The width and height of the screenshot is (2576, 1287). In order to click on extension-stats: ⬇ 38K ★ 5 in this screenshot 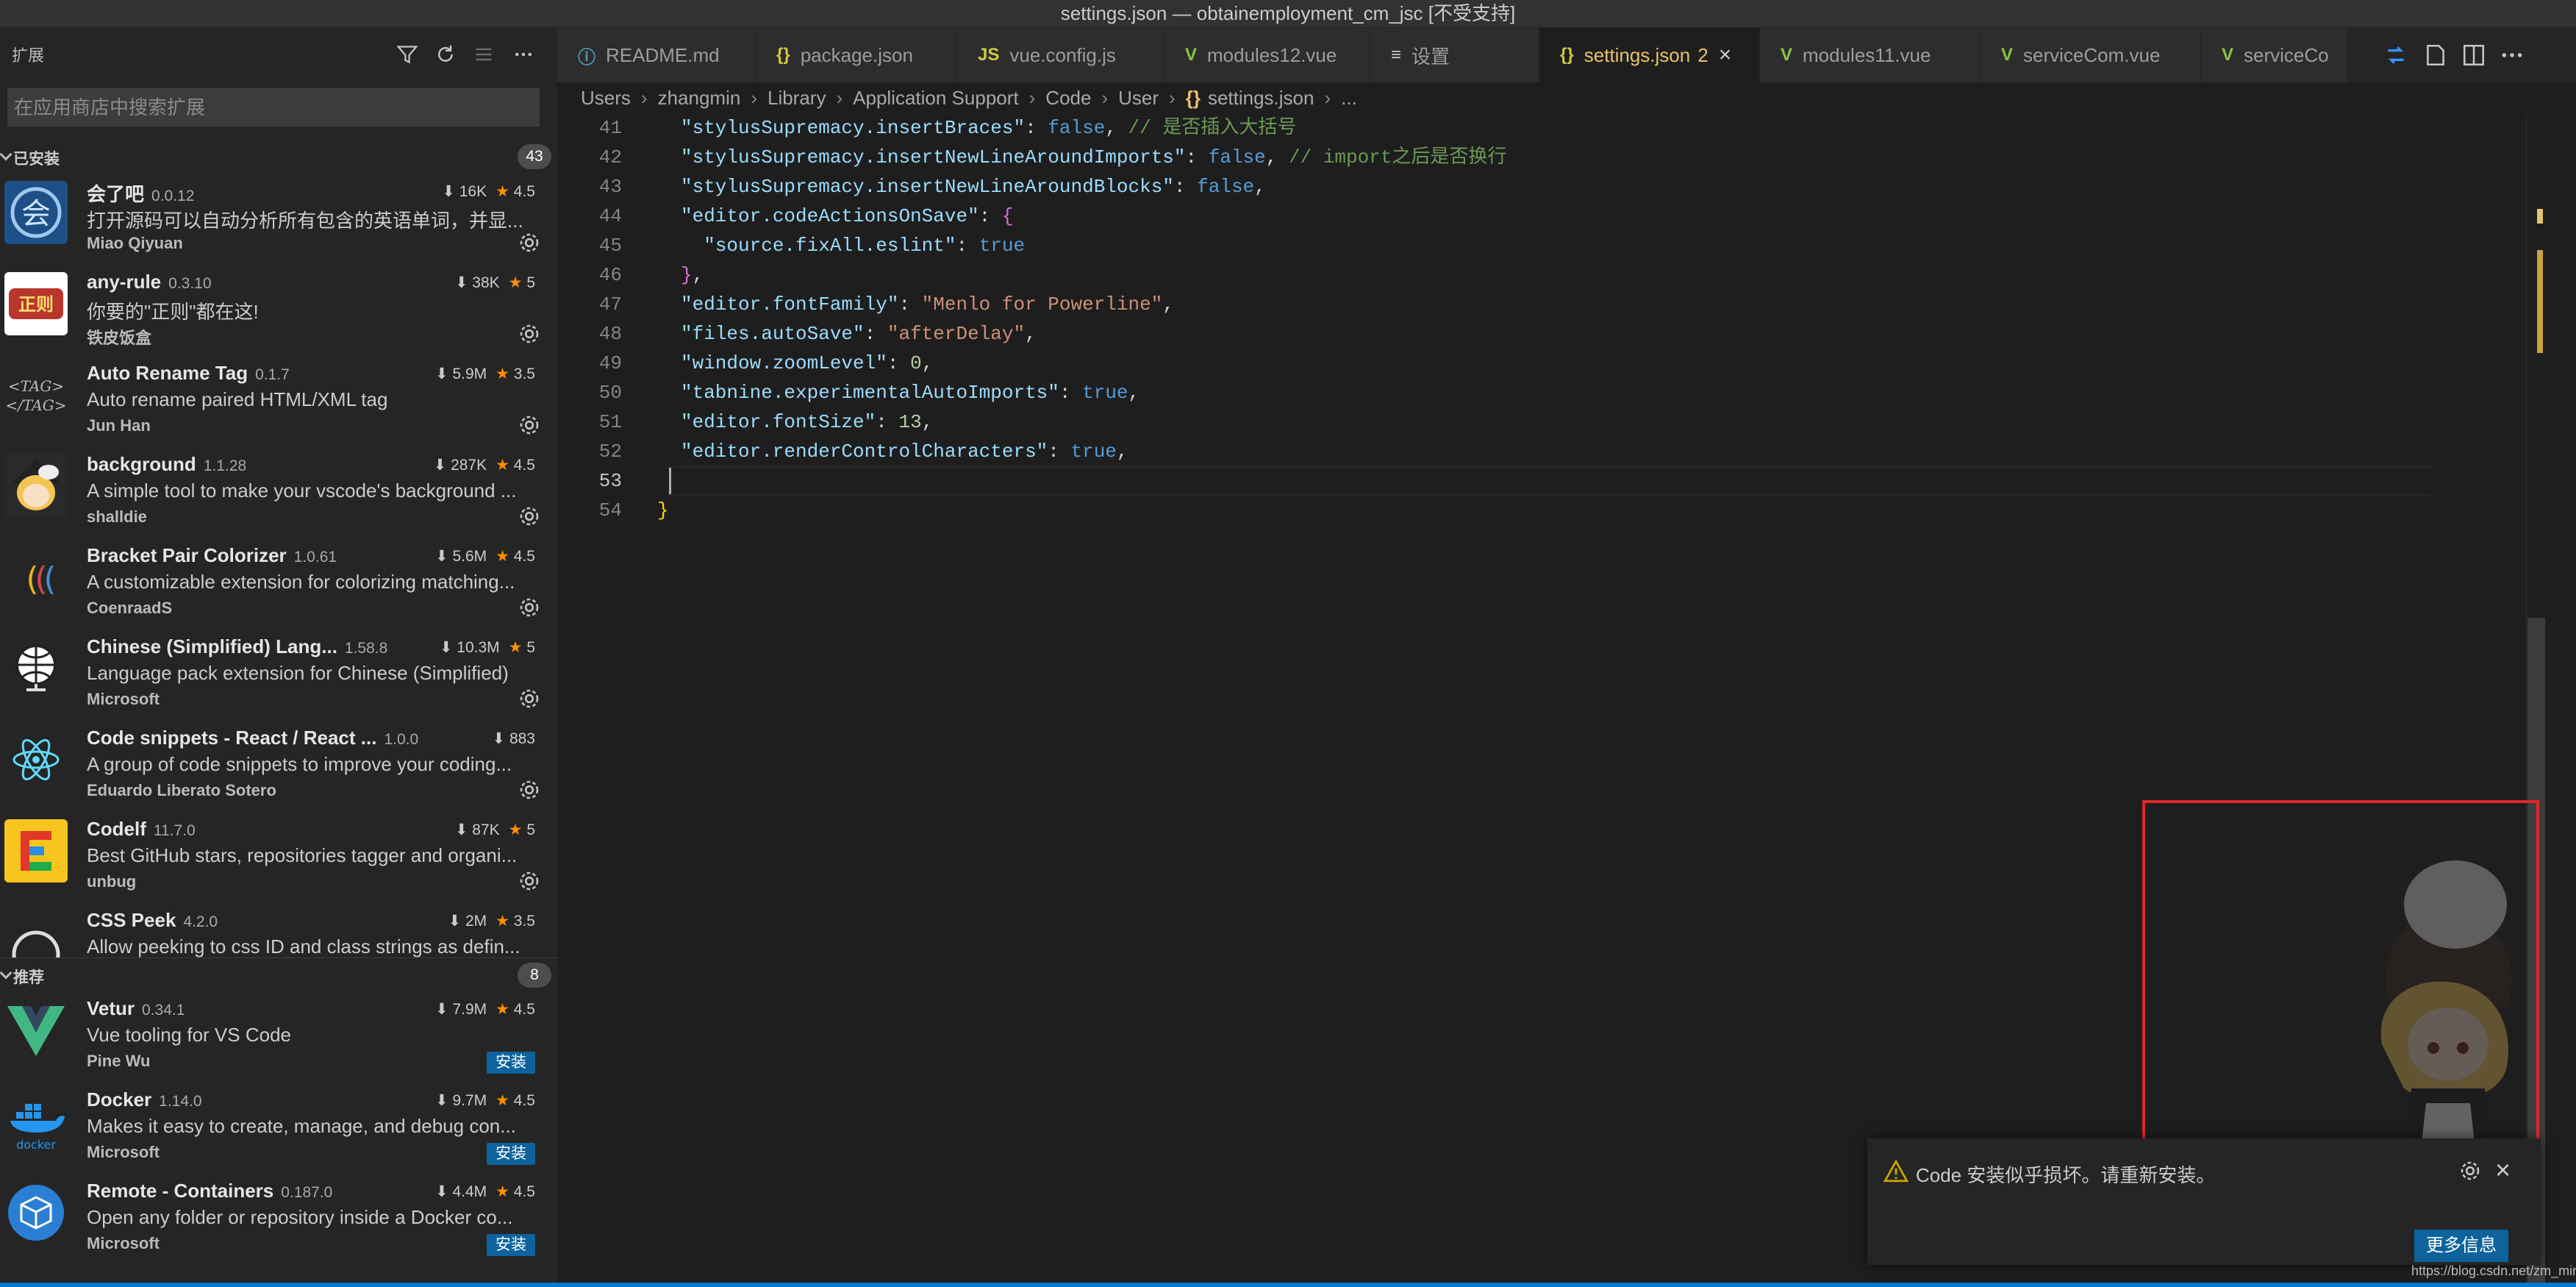, I will do `click(495, 283)`.